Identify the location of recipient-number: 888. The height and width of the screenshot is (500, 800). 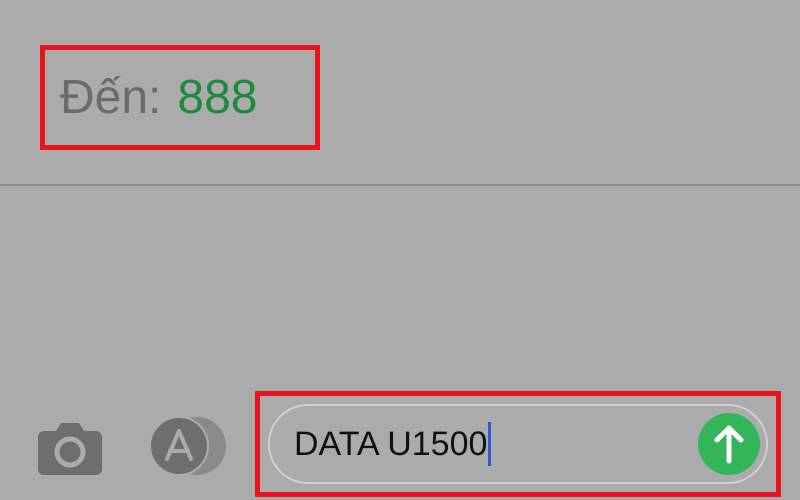
(217, 98).